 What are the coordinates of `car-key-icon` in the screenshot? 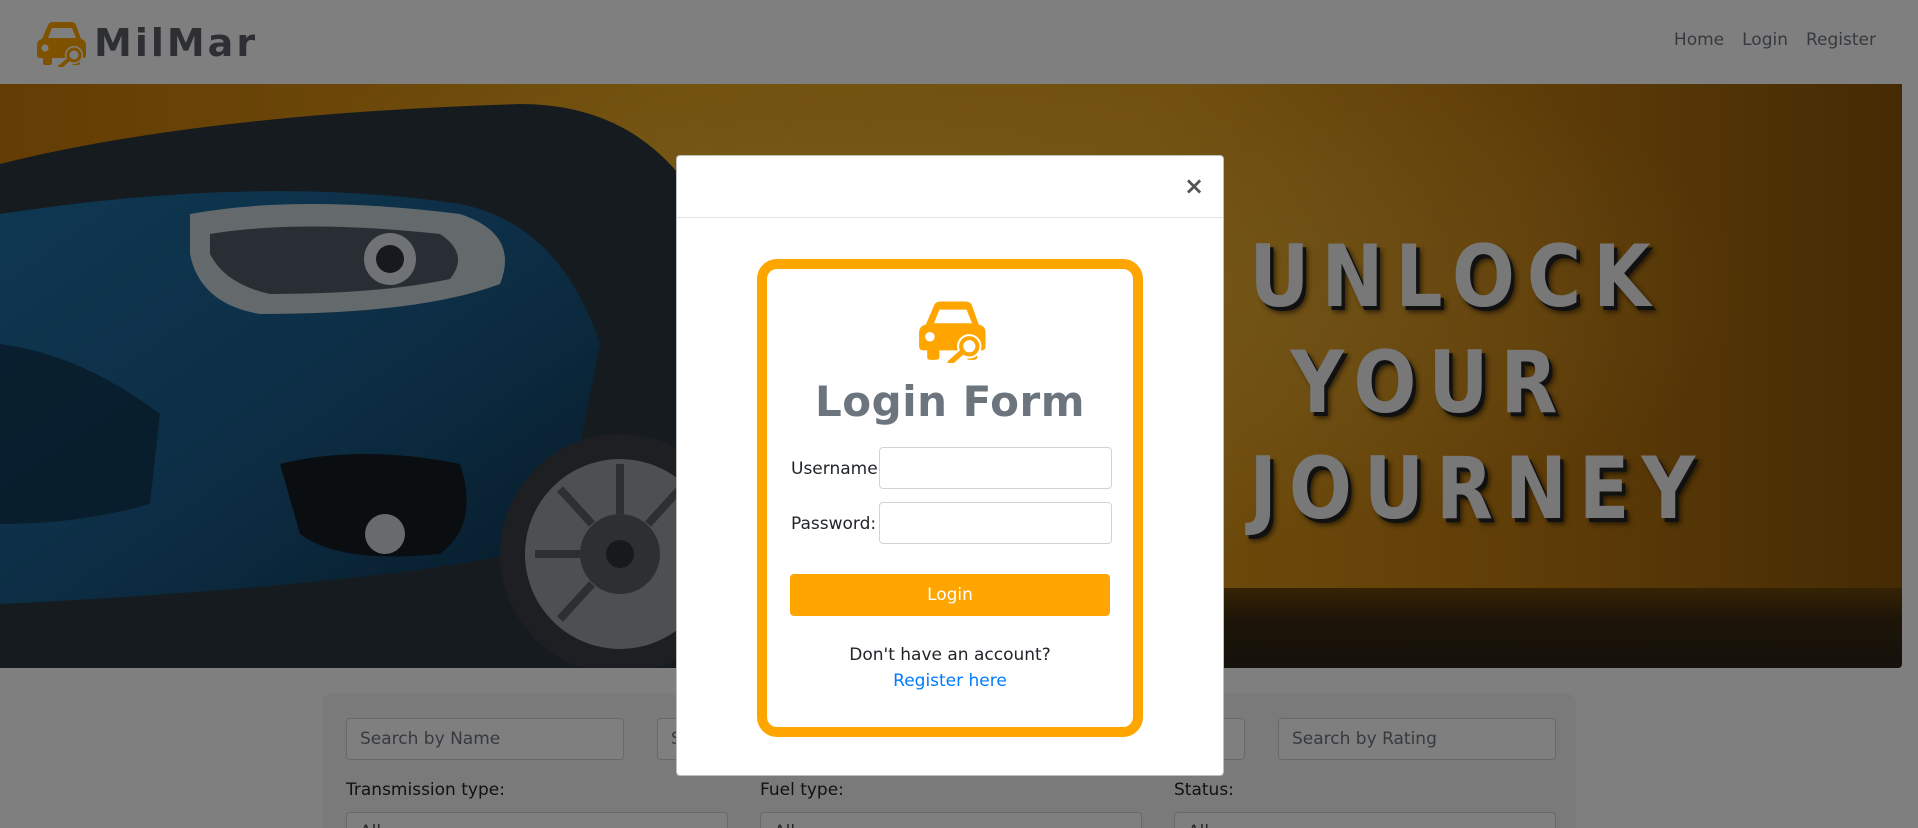 It's located at (952, 332).